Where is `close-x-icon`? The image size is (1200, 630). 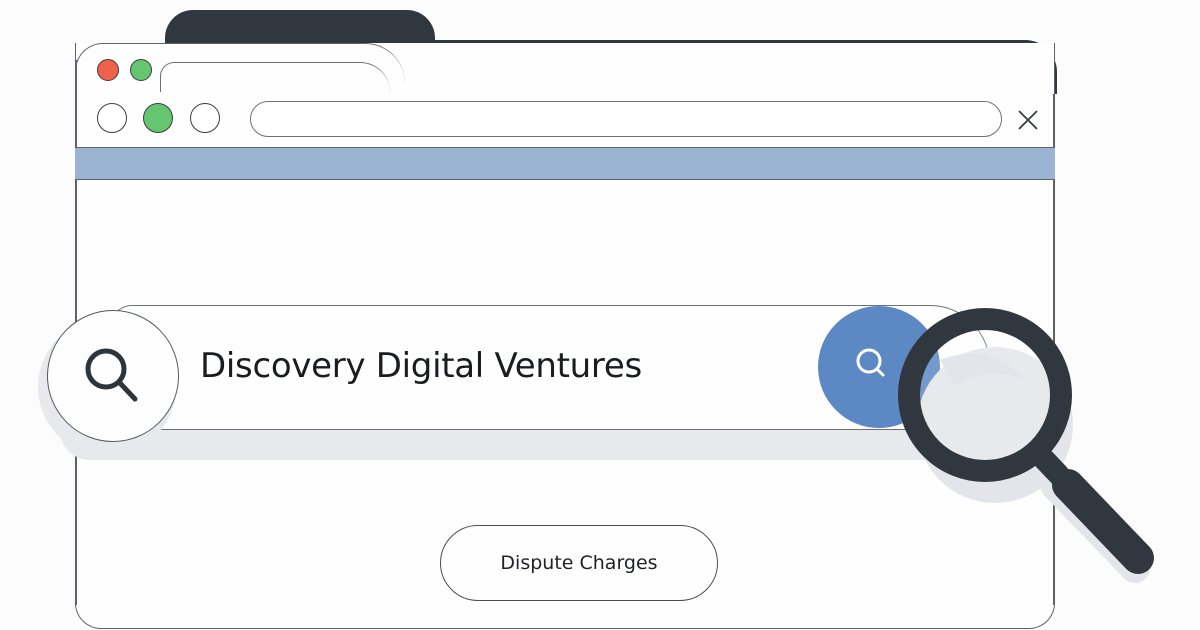 close-x-icon is located at coordinates (1028, 120).